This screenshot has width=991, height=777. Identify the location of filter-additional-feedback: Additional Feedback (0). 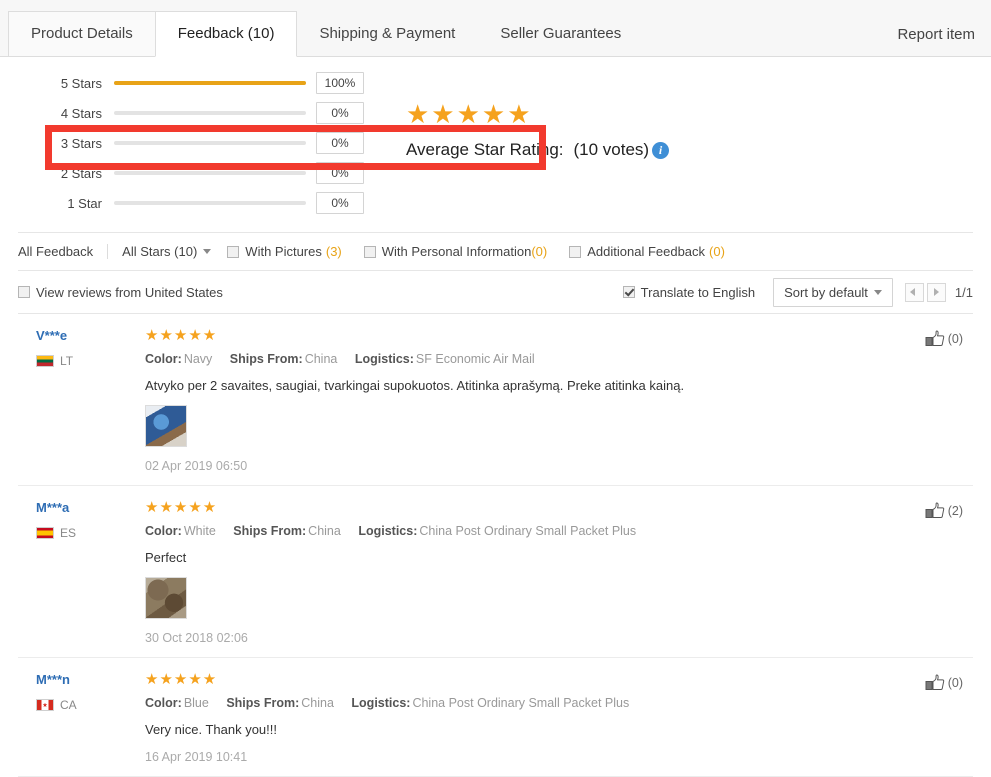
(647, 251).